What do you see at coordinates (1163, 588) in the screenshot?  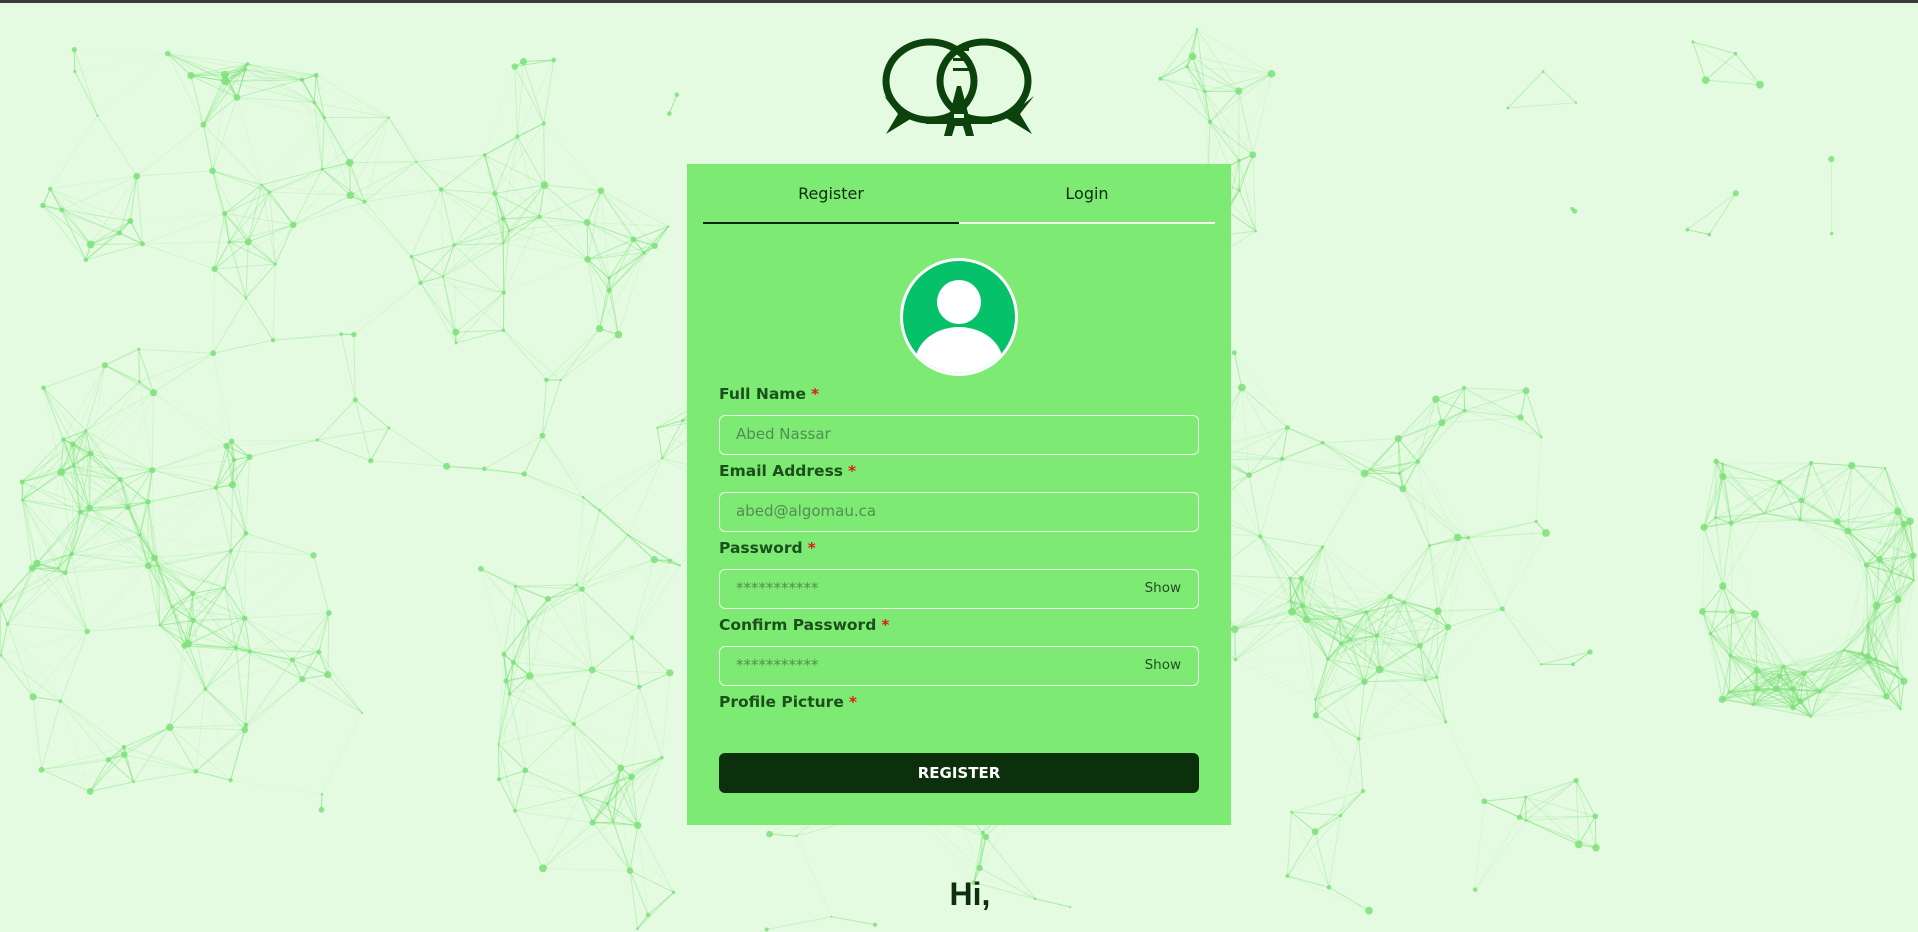 I see `password-show-toggle: Show` at bounding box center [1163, 588].